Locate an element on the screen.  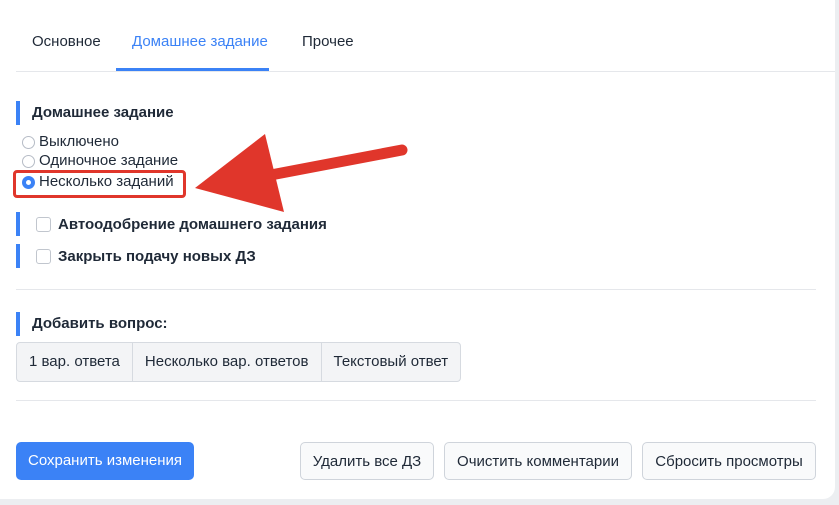
checkbox-label: Автоодобрение домашнего задания is located at coordinates (192, 224).